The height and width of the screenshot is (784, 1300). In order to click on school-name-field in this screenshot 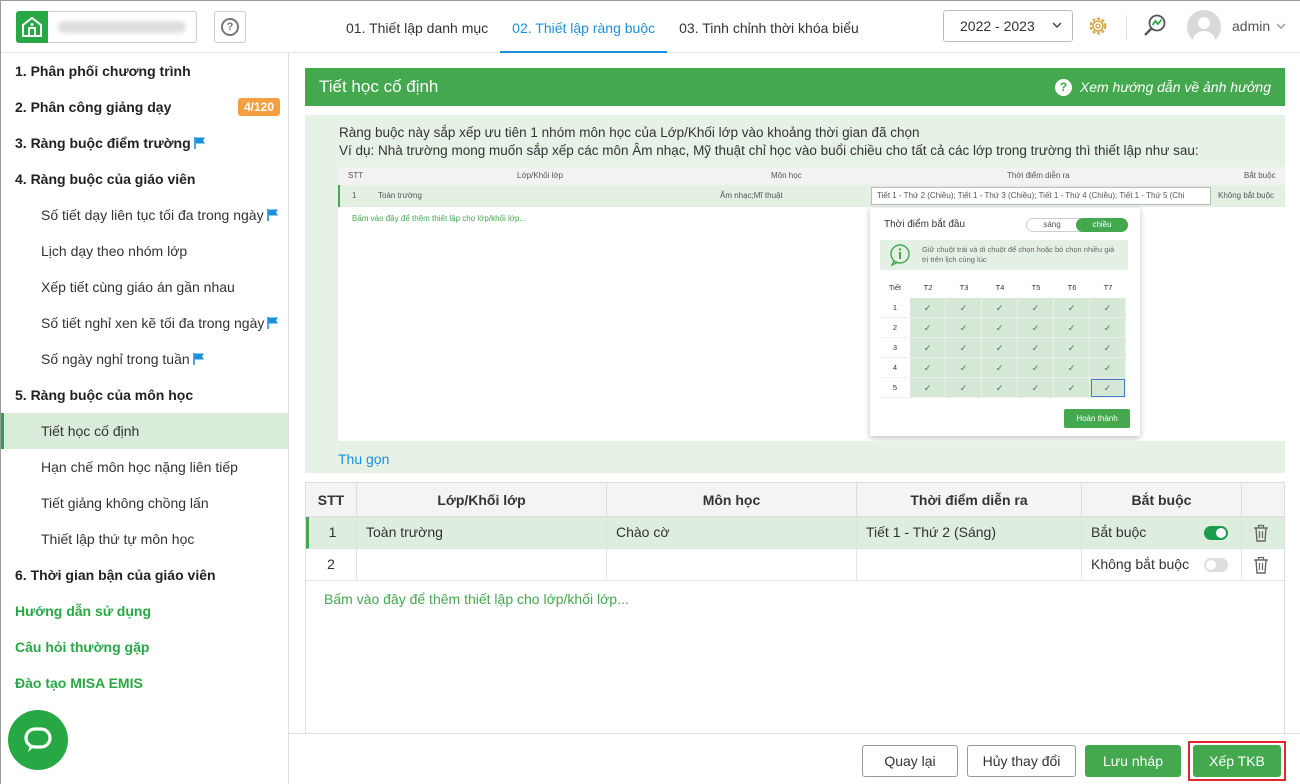, I will do `click(122, 27)`.